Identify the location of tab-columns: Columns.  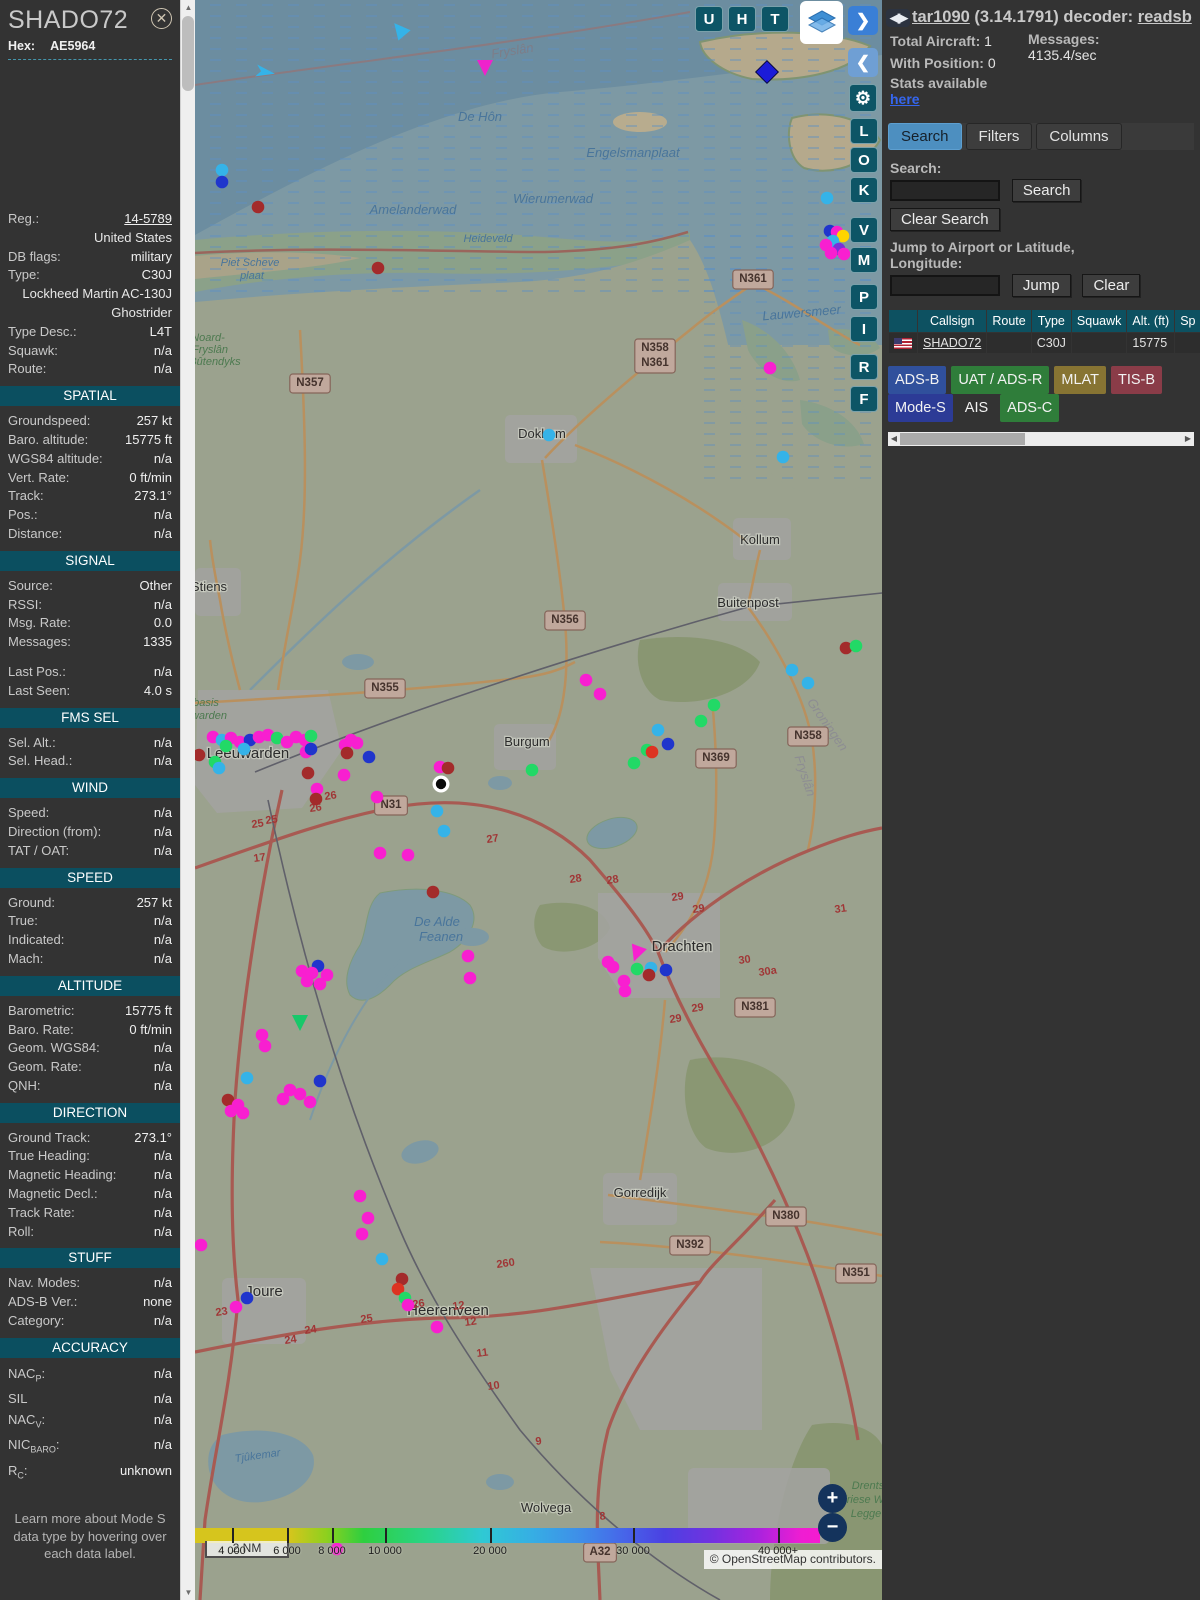
(1079, 136).